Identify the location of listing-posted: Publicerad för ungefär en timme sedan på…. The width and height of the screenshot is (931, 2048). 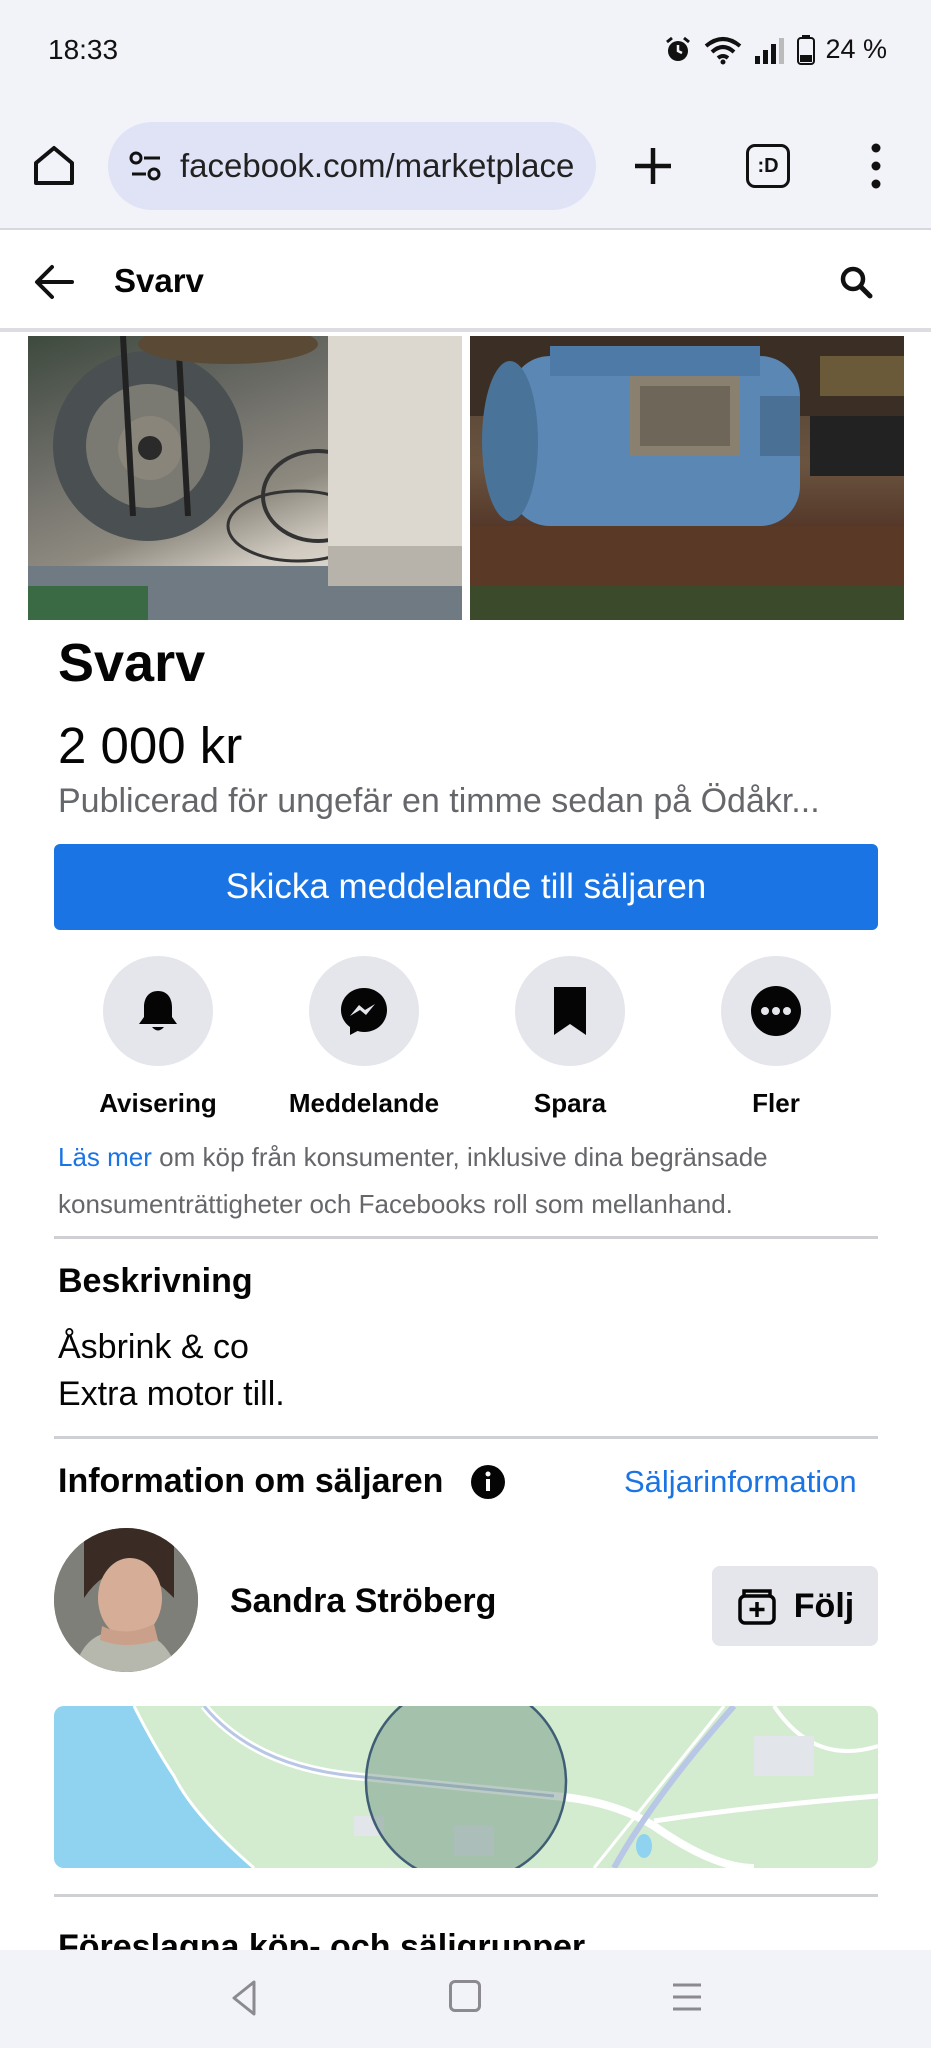
(439, 801).